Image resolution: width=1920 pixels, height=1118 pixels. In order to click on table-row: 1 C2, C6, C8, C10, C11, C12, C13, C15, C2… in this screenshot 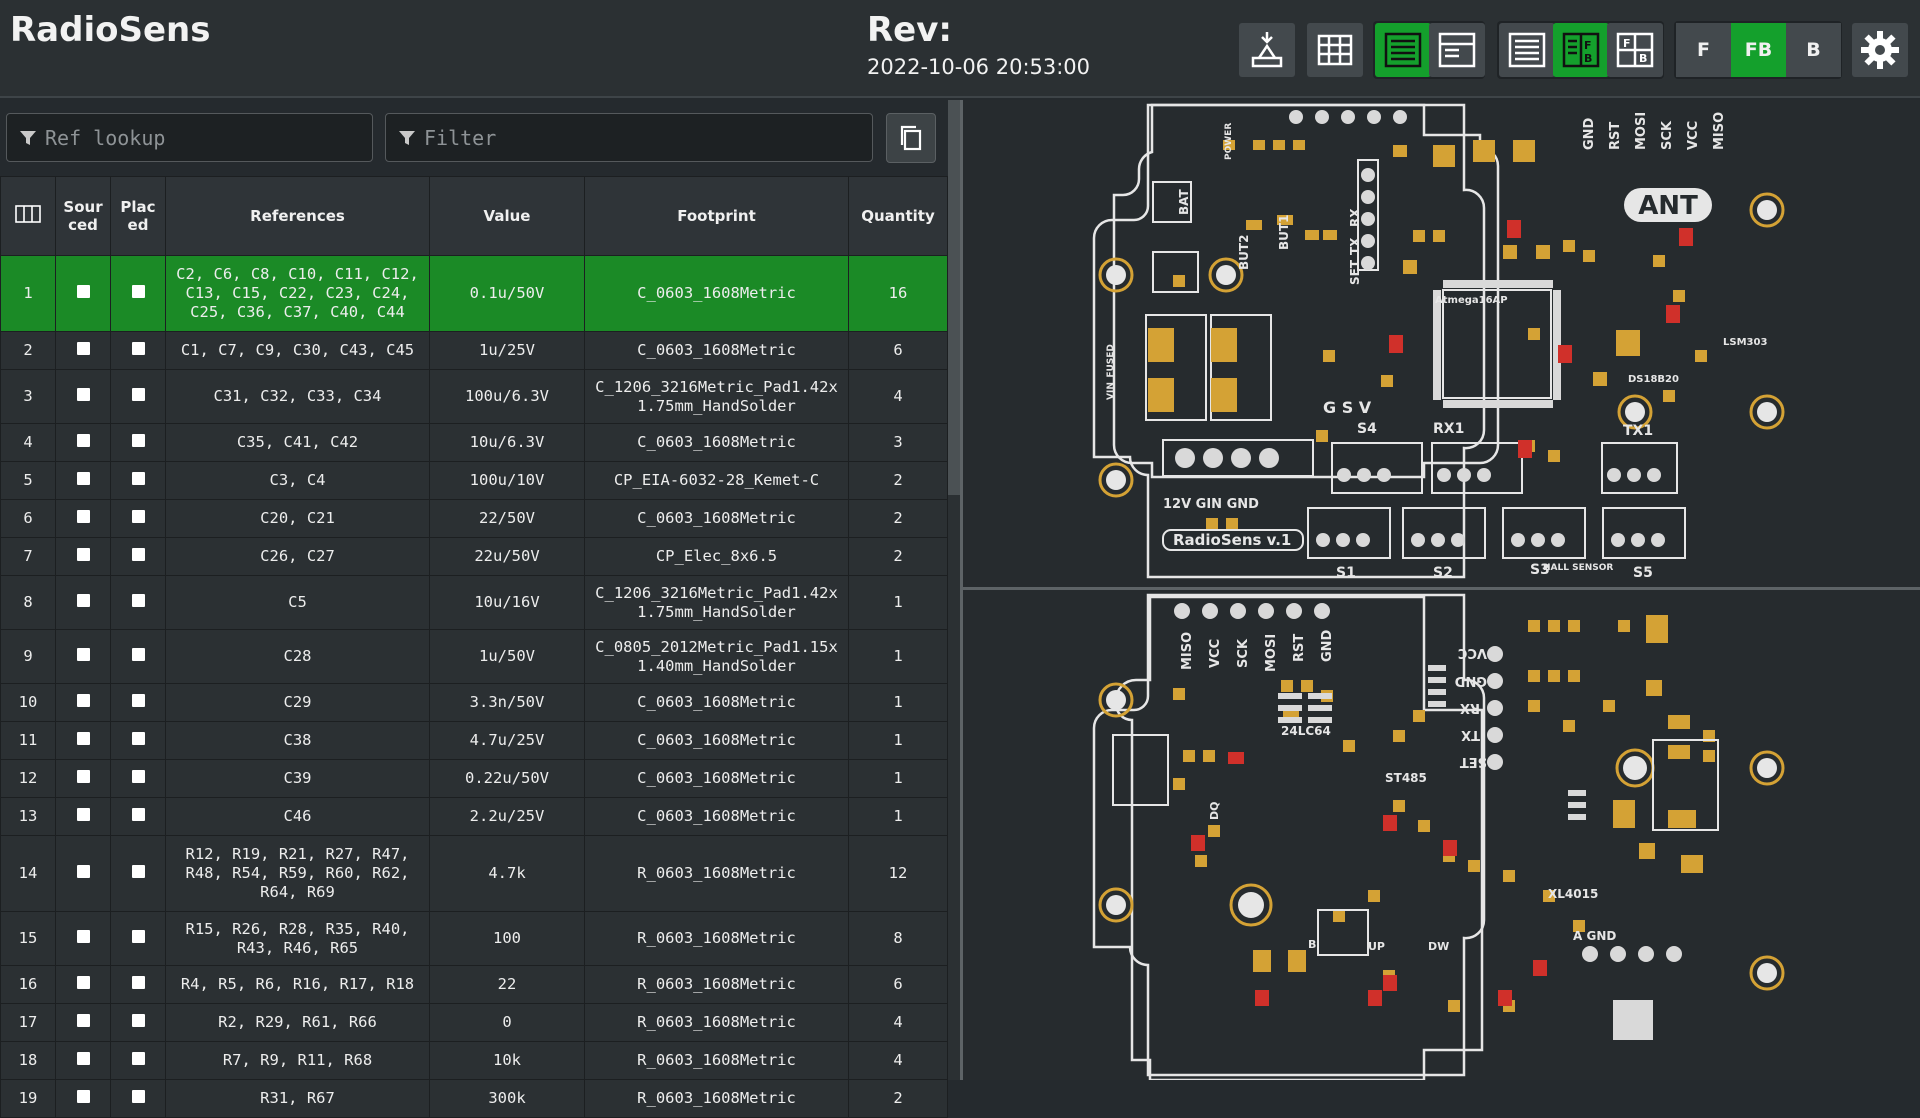, I will do `click(474, 293)`.